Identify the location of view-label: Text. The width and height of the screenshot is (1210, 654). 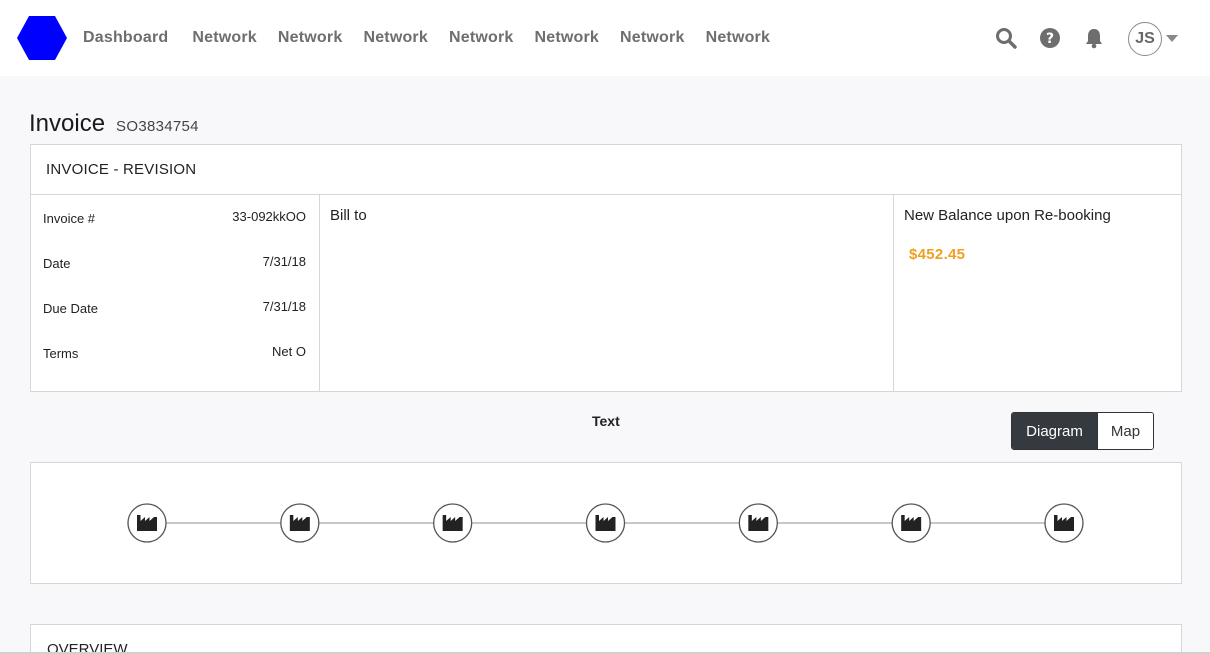
(606, 421).